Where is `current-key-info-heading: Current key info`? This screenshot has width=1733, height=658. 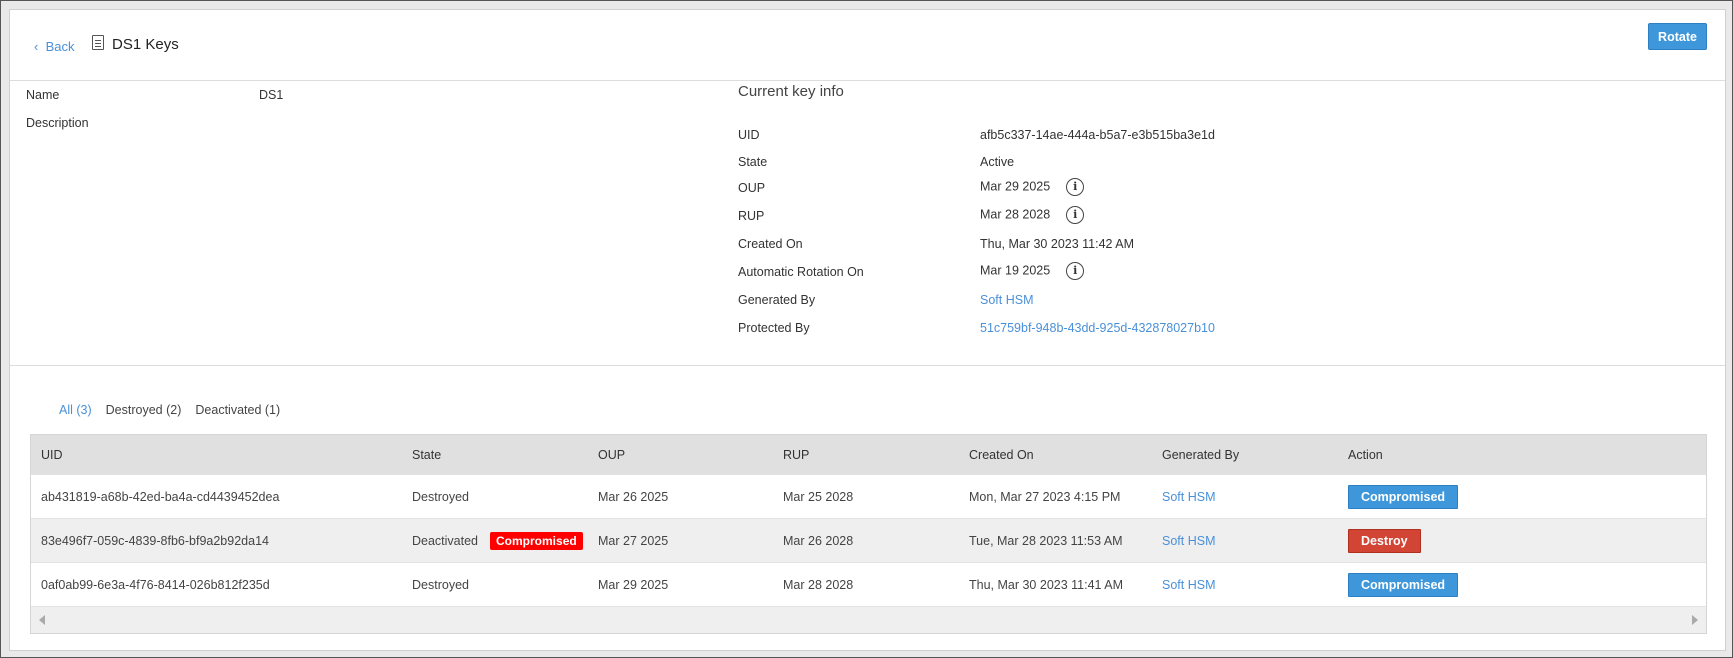
current-key-info-heading: Current key info is located at coordinates (791, 91).